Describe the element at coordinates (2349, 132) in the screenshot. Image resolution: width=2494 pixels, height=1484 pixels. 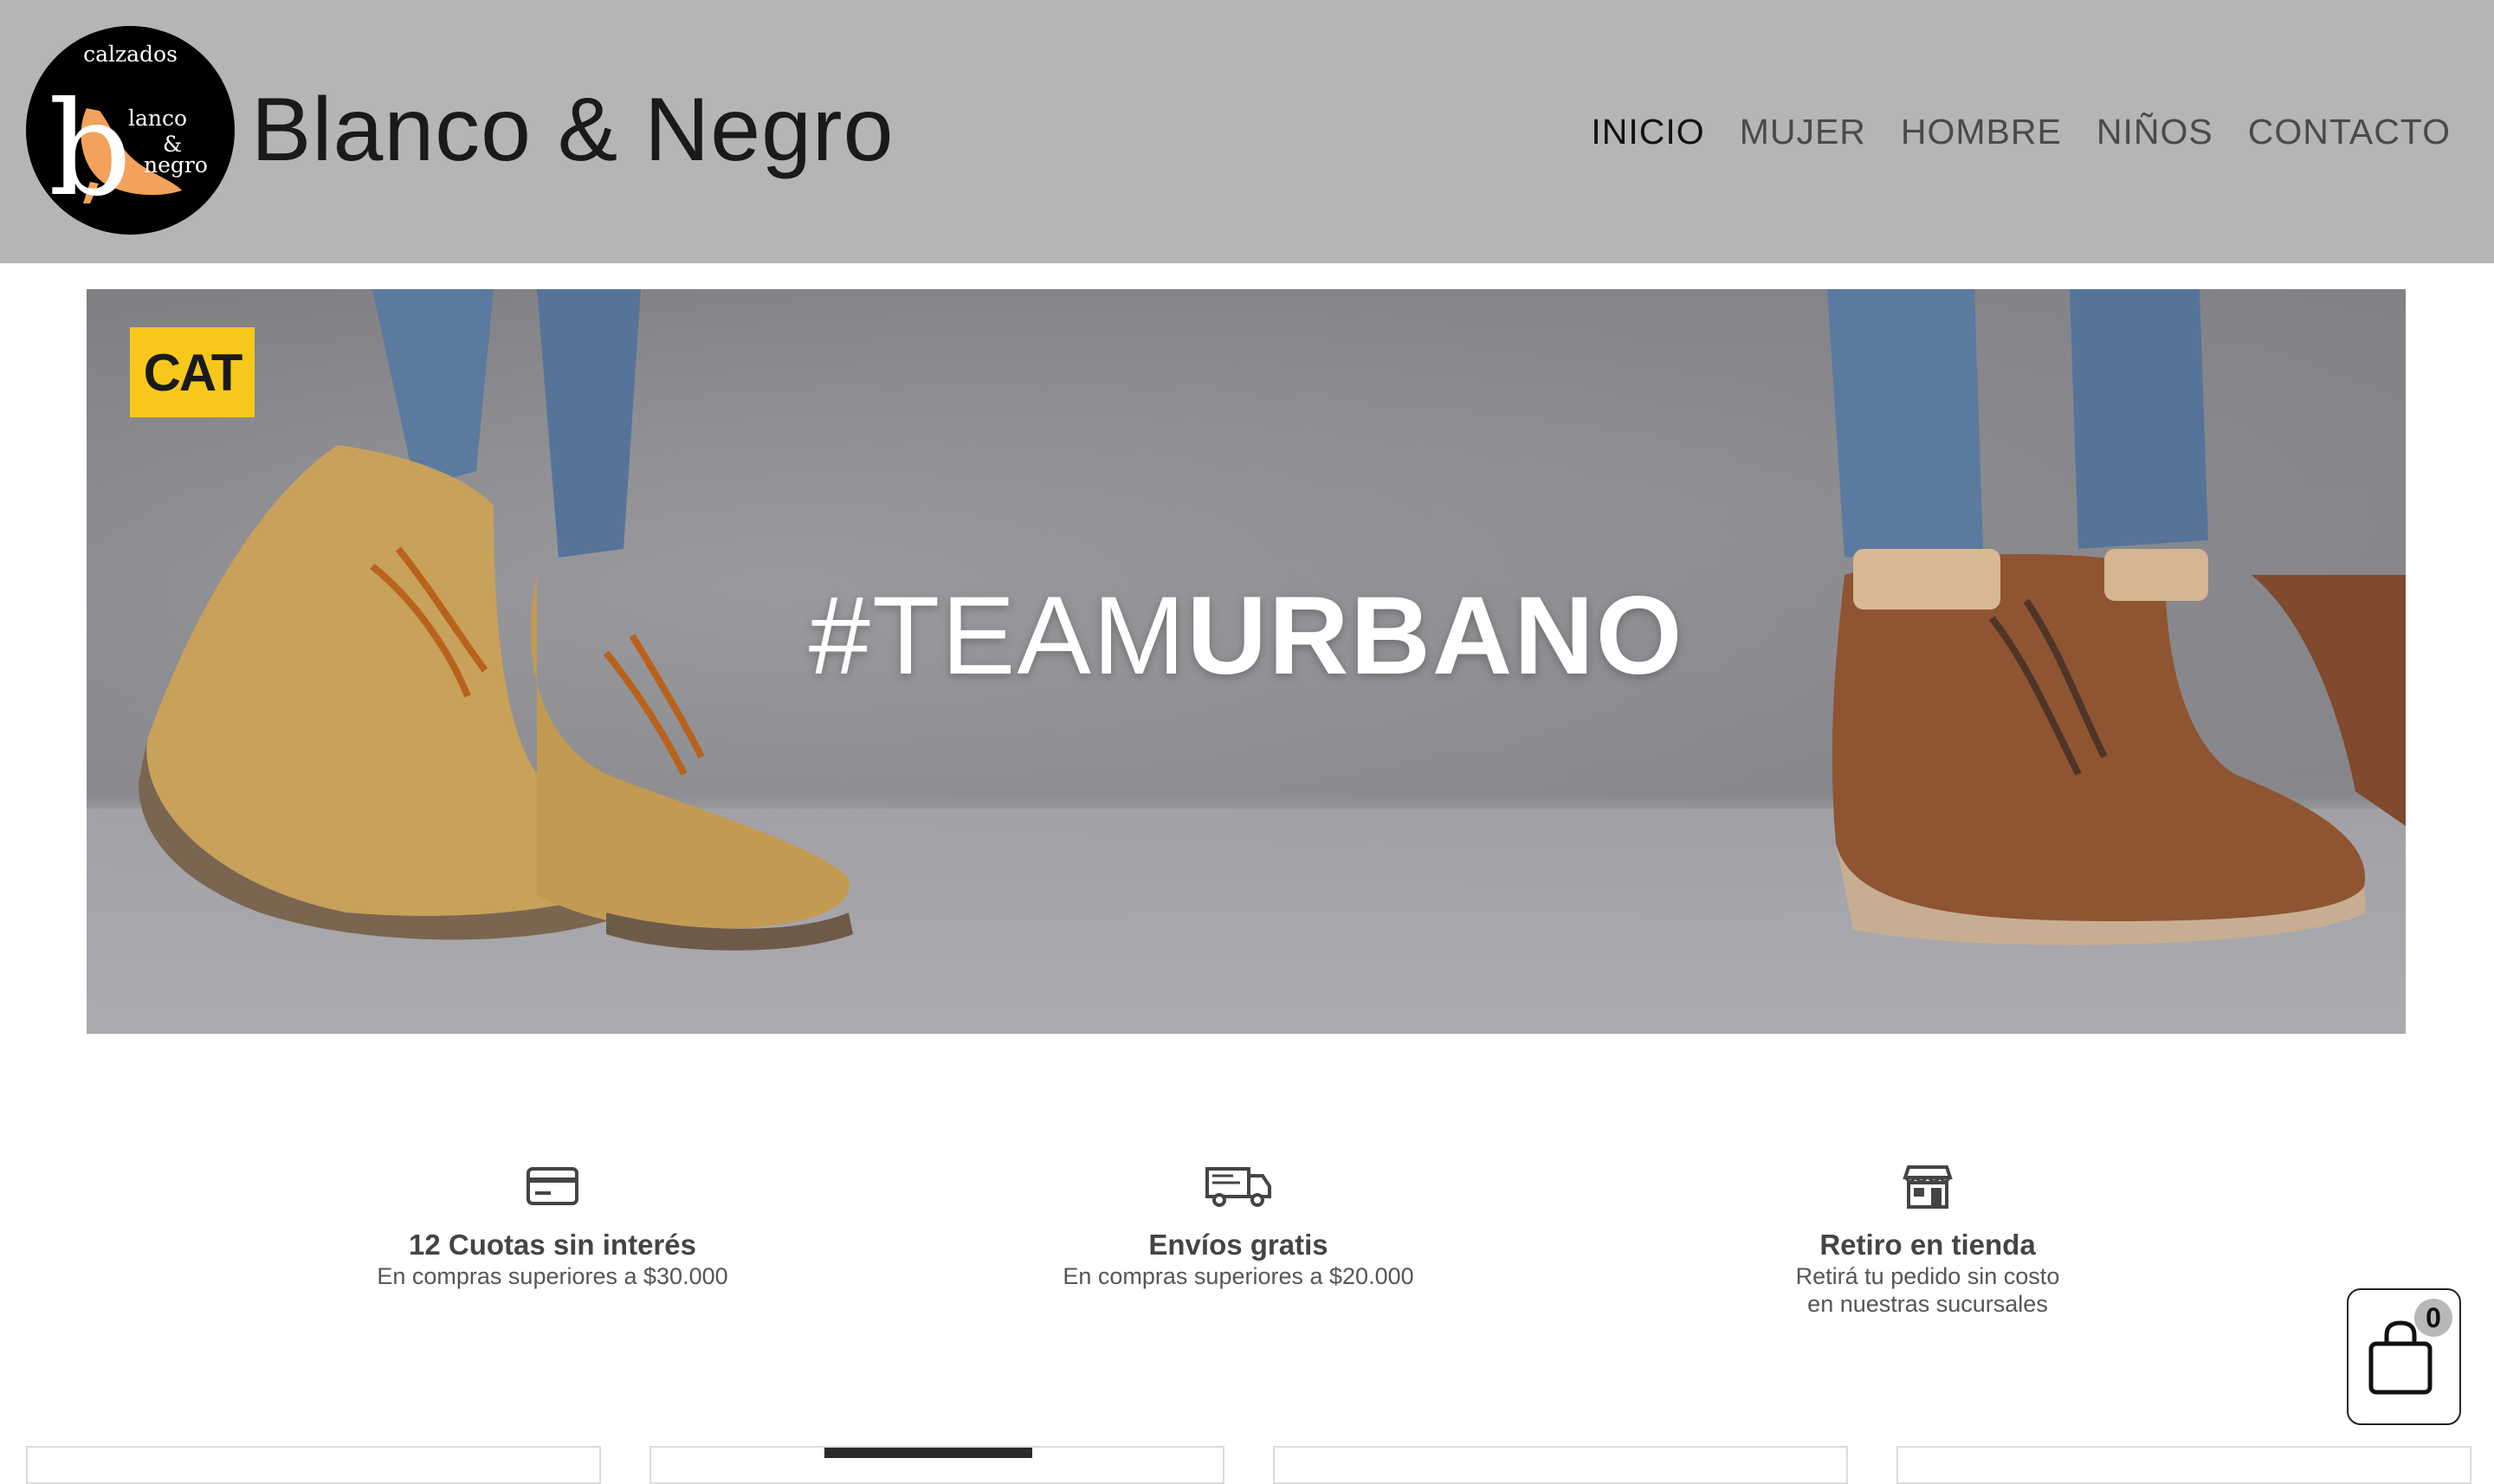
I see `nav-item-contacto: CONTACTO` at that location.